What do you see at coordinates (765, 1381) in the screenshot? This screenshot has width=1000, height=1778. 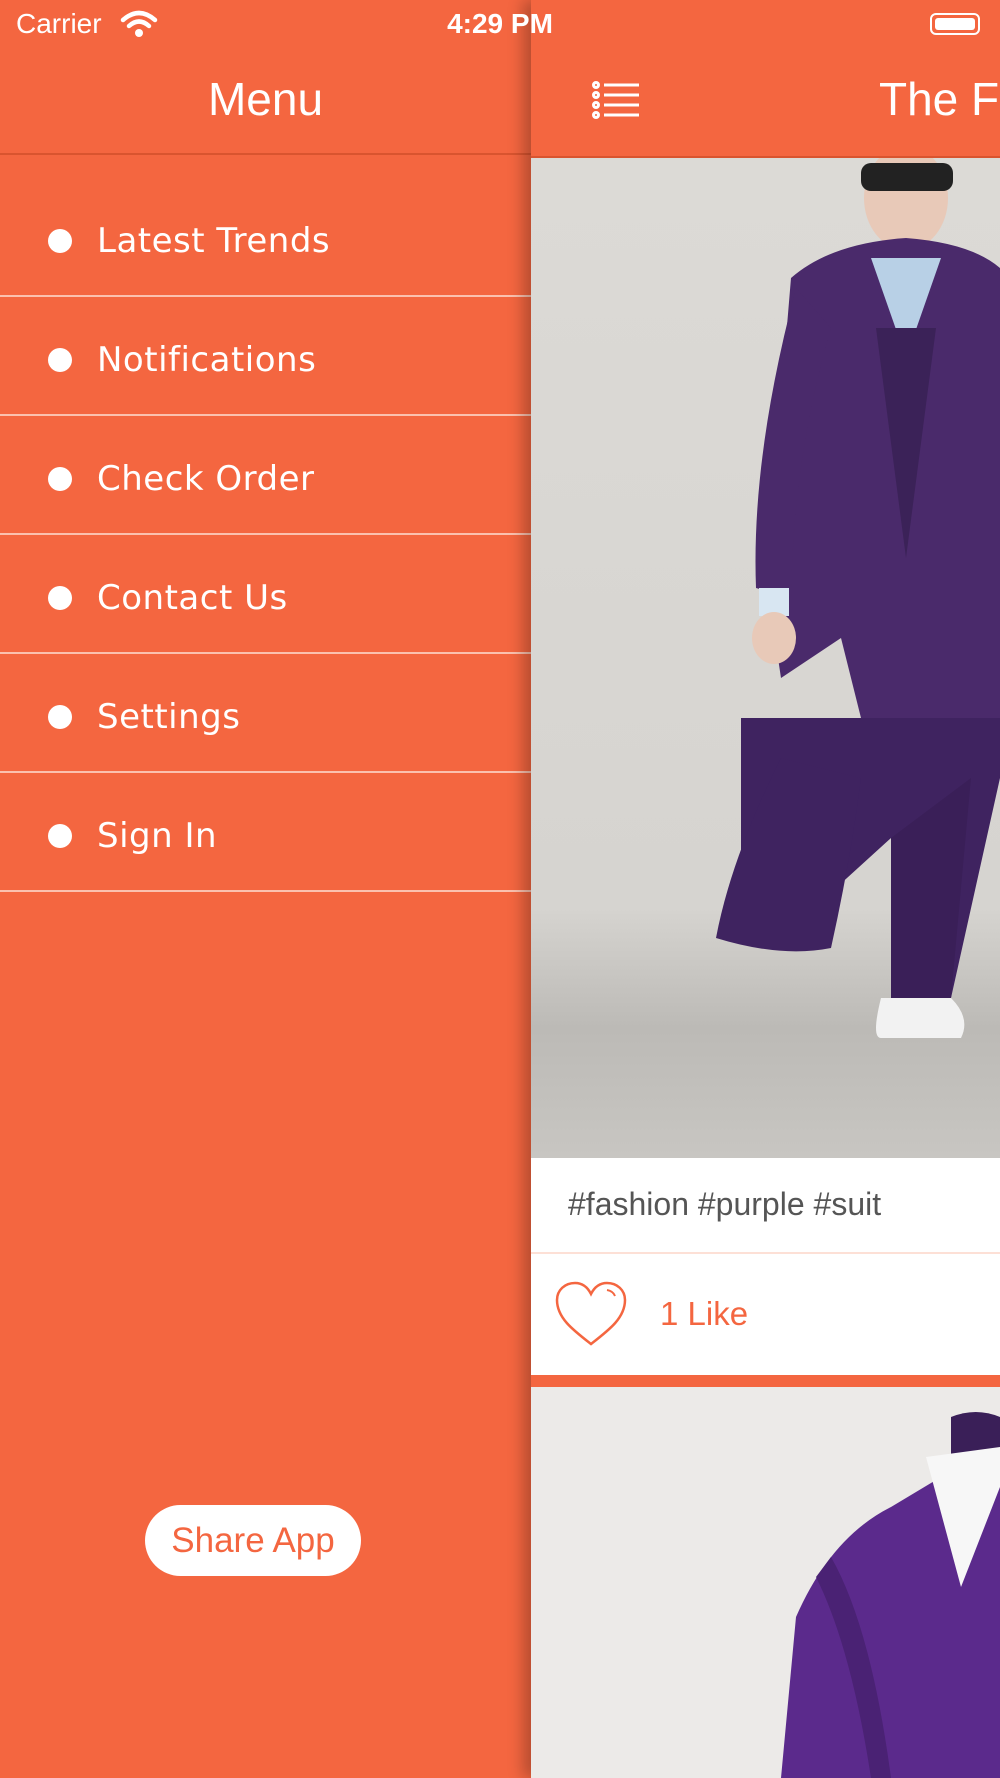 I see `card-separator` at bounding box center [765, 1381].